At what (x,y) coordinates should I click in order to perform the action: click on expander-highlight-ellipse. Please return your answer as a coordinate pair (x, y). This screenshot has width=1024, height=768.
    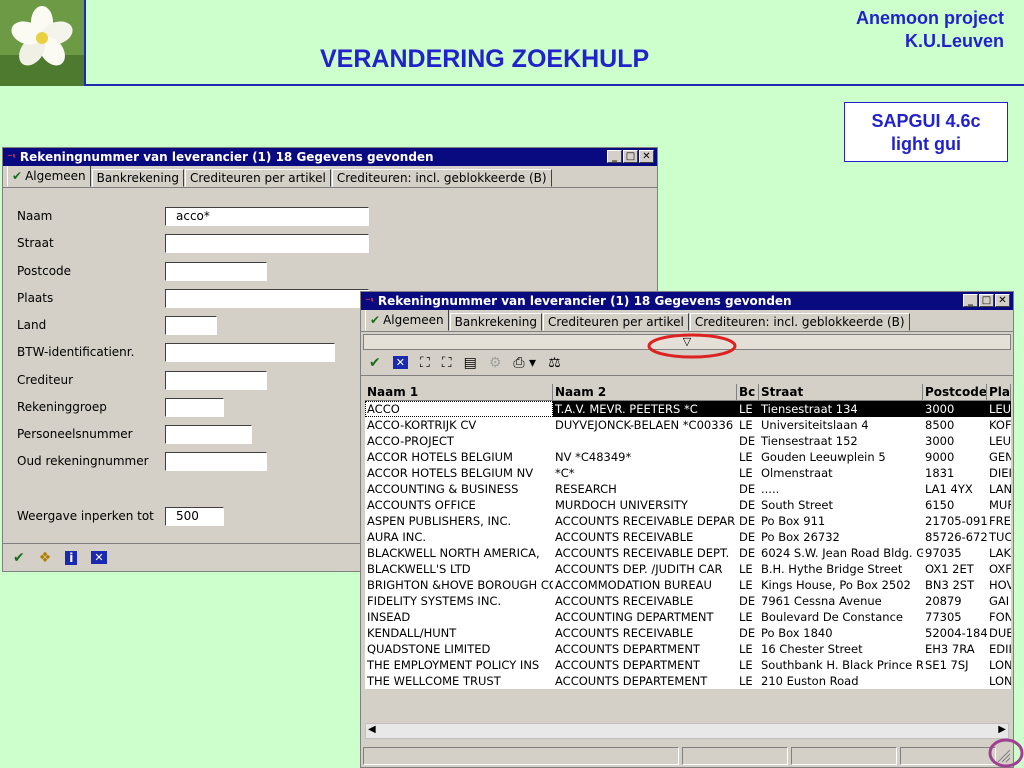
    Looking at the image, I should click on (692, 346).